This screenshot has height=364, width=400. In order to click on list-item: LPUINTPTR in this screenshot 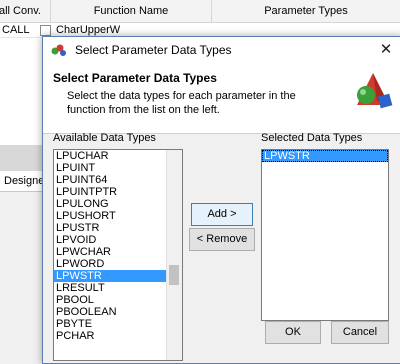, I will do `click(118, 192)`.